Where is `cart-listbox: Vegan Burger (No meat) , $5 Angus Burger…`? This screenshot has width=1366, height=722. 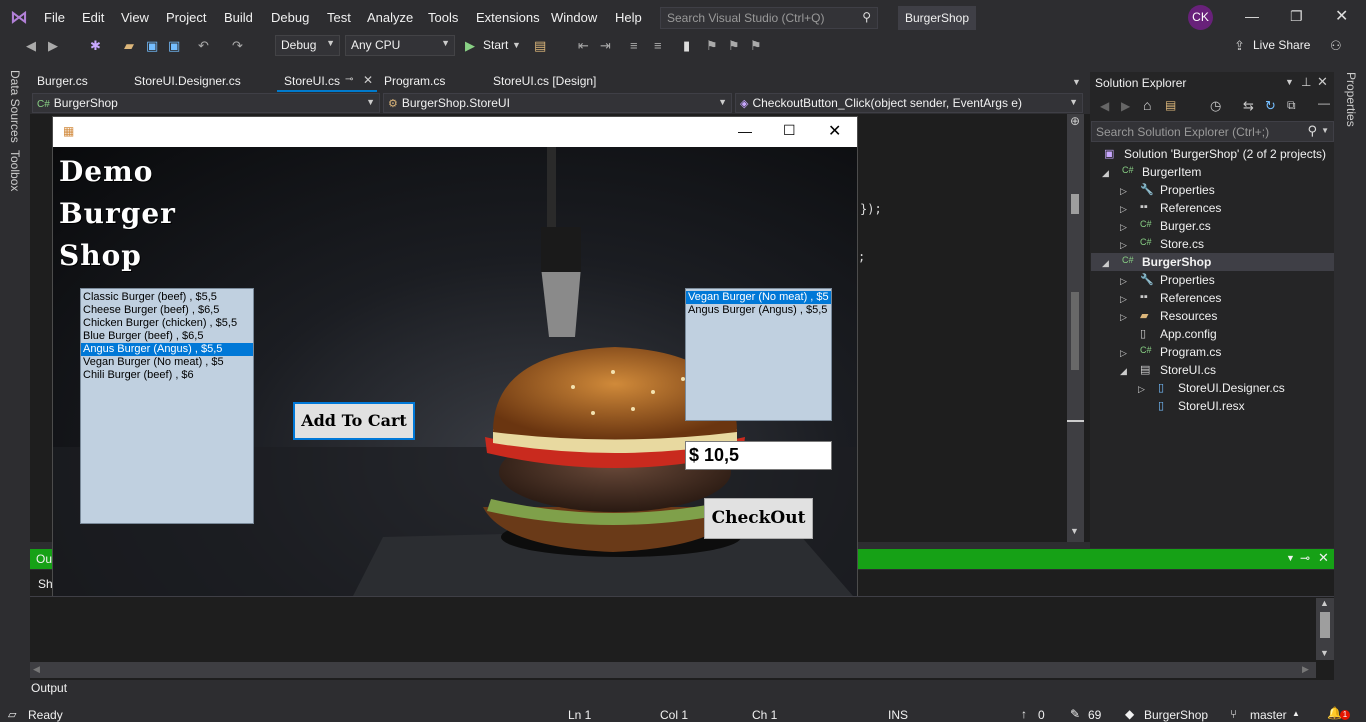
cart-listbox: Vegan Burger (No meat) , $5 Angus Burger… is located at coordinates (758, 354).